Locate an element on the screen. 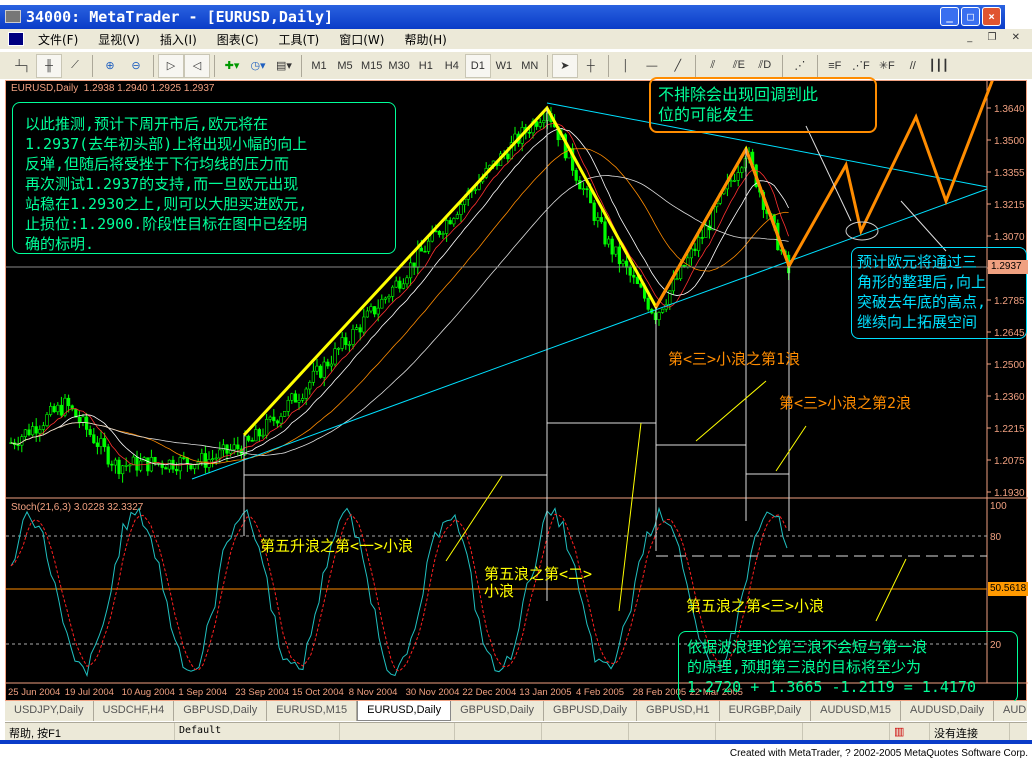 This screenshot has width=1032, height=762. tf-h4: H4 is located at coordinates (452, 66).